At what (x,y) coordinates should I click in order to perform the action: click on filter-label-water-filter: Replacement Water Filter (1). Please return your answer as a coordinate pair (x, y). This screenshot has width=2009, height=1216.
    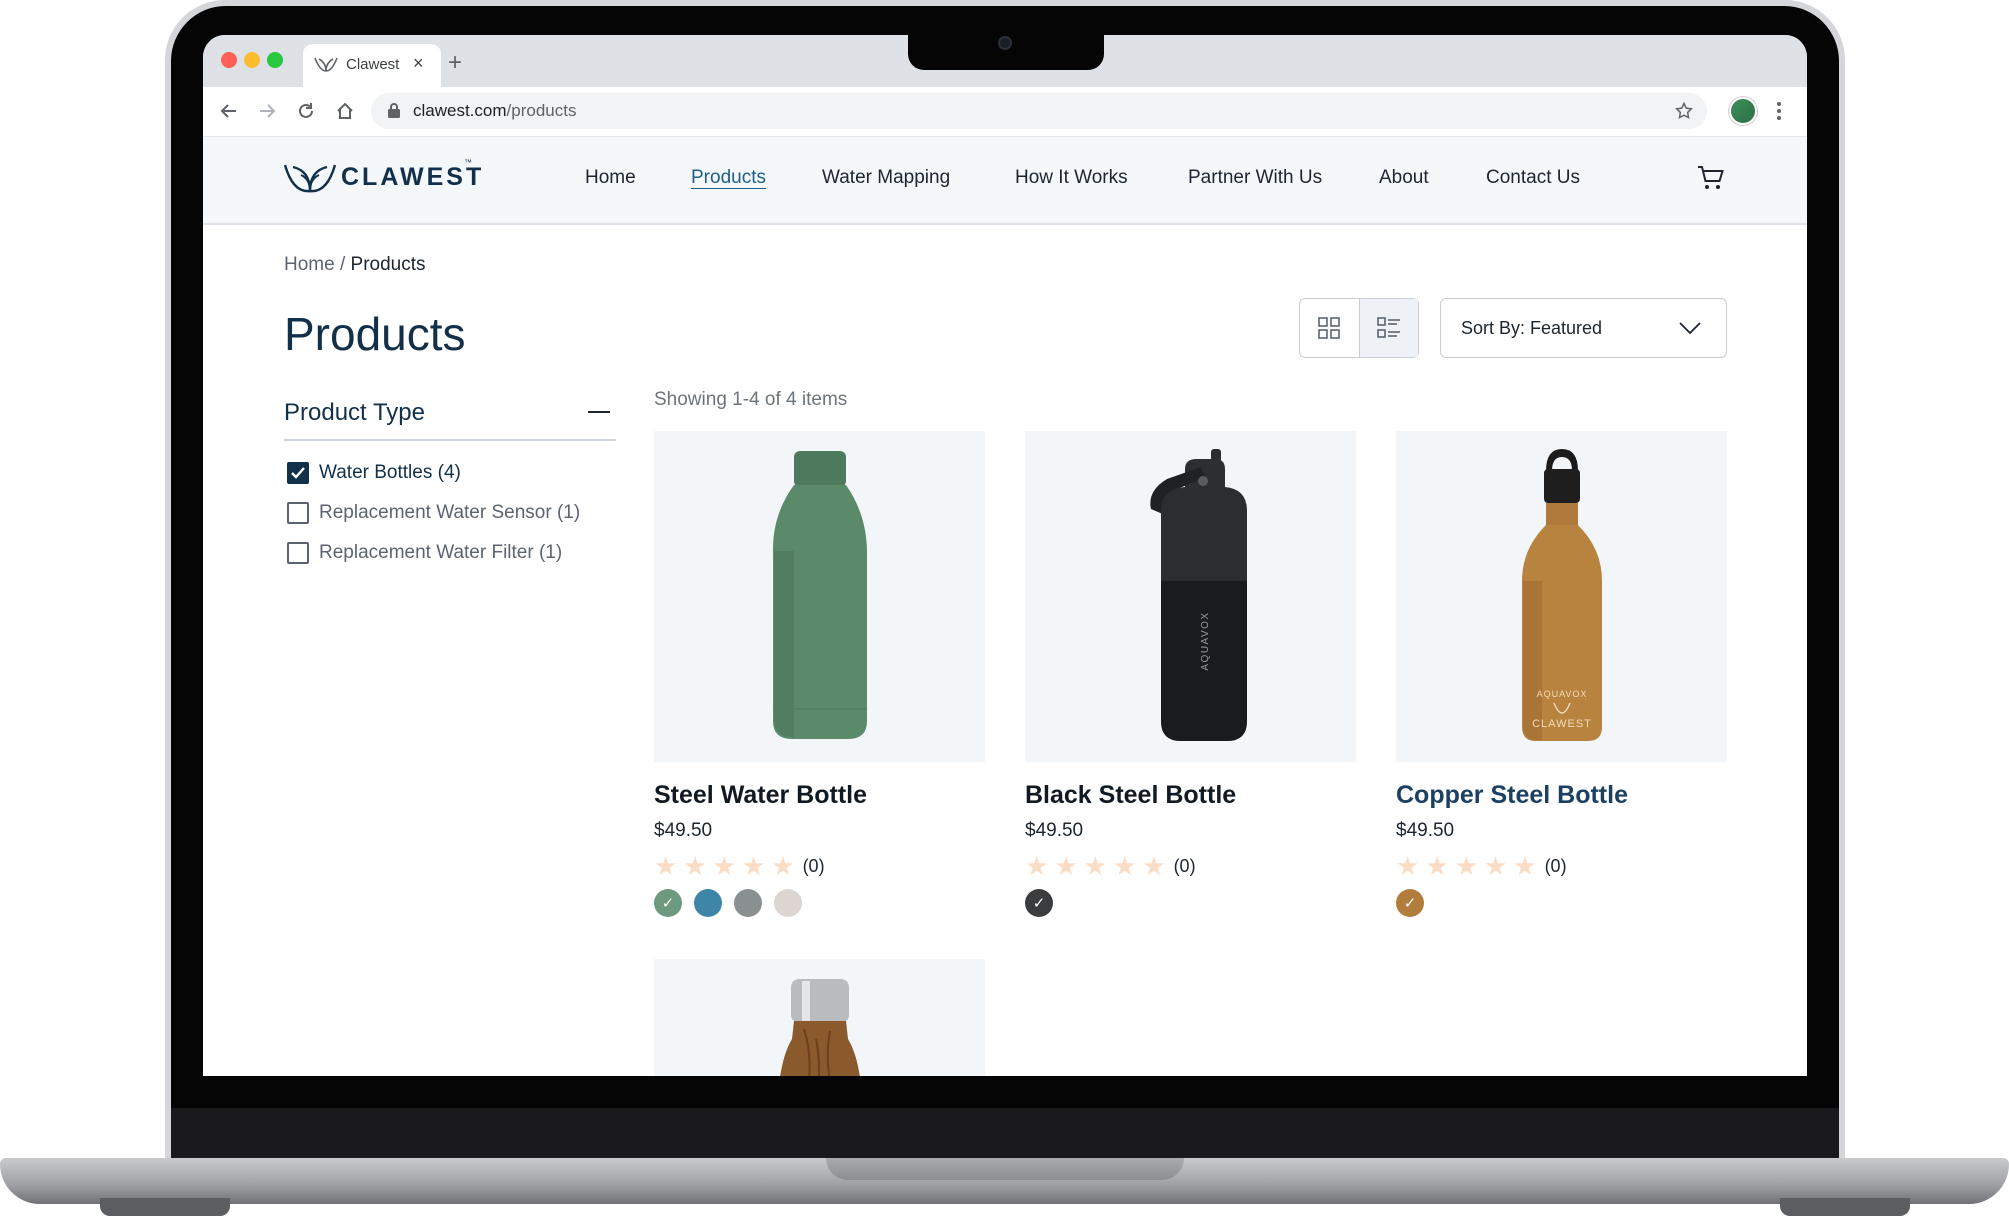
    Looking at the image, I should click on (440, 553).